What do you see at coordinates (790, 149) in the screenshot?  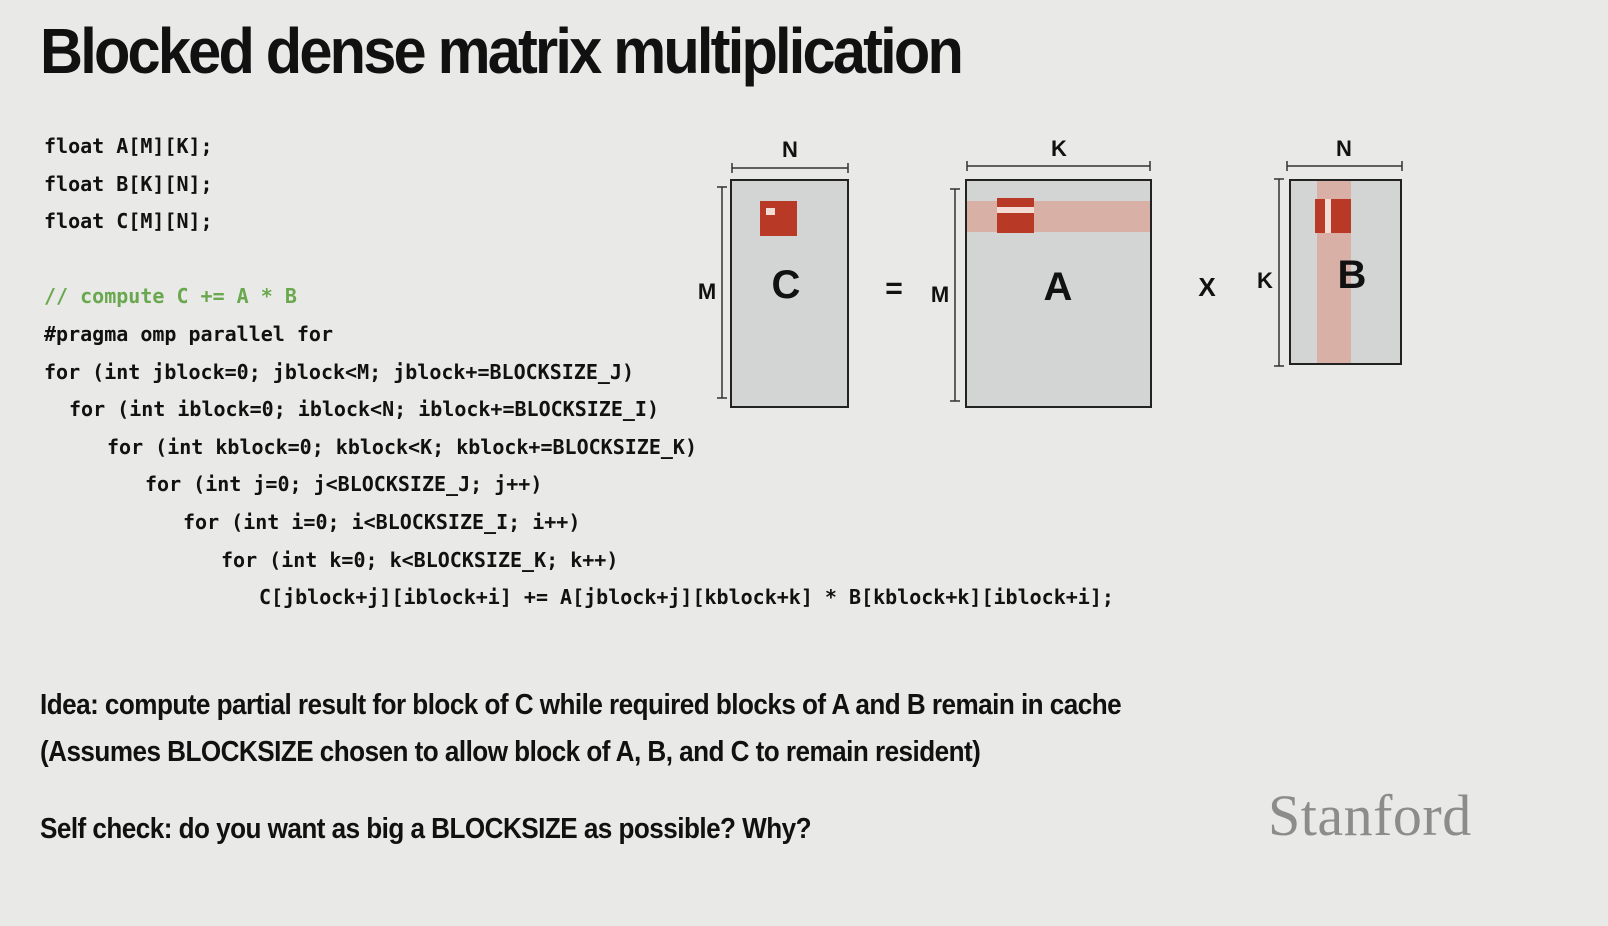 I see `matrix-c-width-label: N` at bounding box center [790, 149].